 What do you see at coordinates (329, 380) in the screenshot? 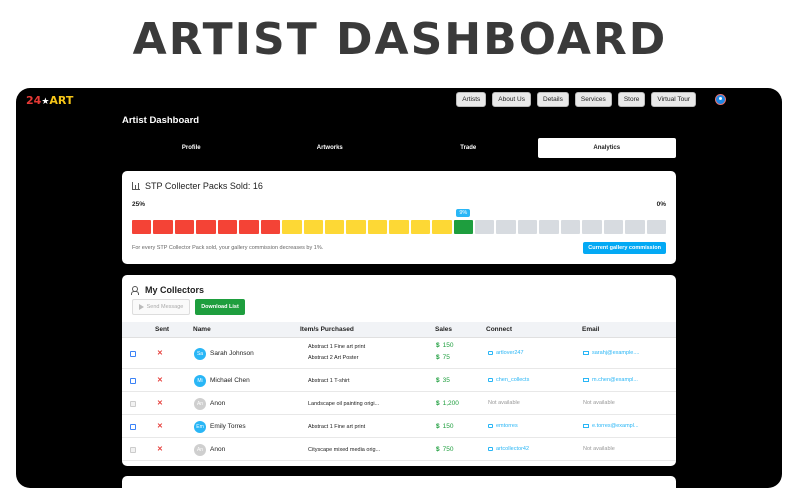
I see `purchased-item: Abstract 1 T-shirt` at bounding box center [329, 380].